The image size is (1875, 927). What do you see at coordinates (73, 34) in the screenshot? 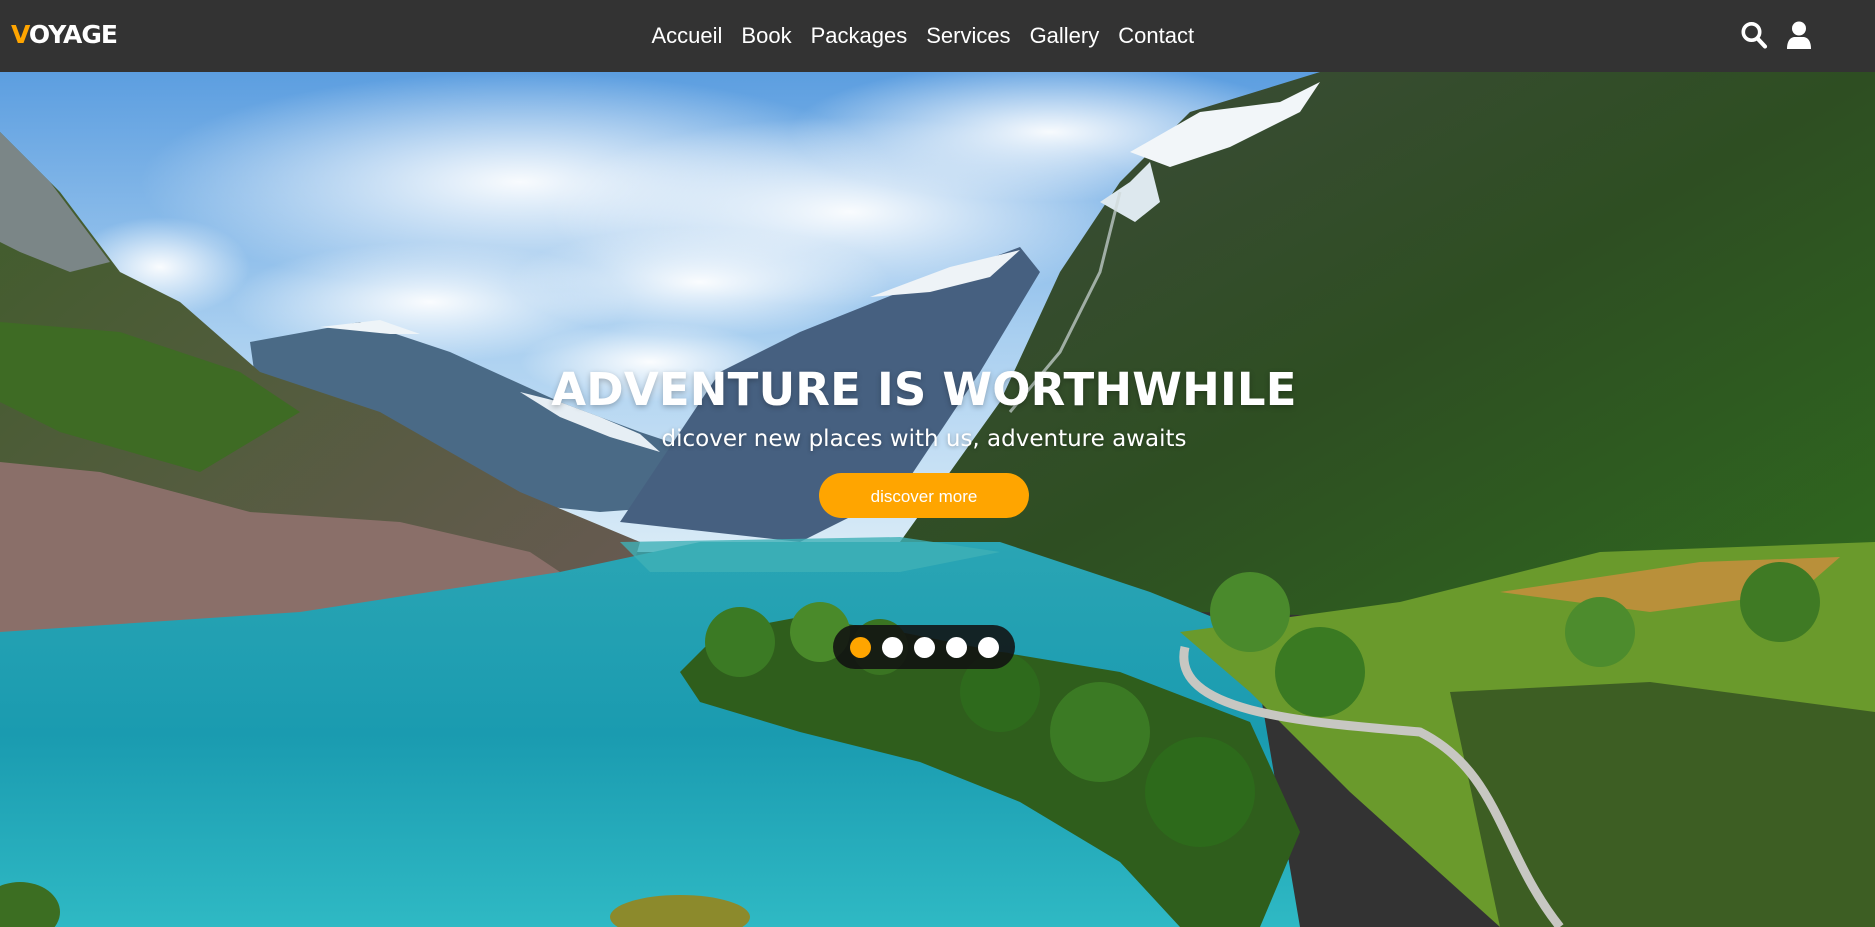
I see `logo-text: OYAGE` at bounding box center [73, 34].